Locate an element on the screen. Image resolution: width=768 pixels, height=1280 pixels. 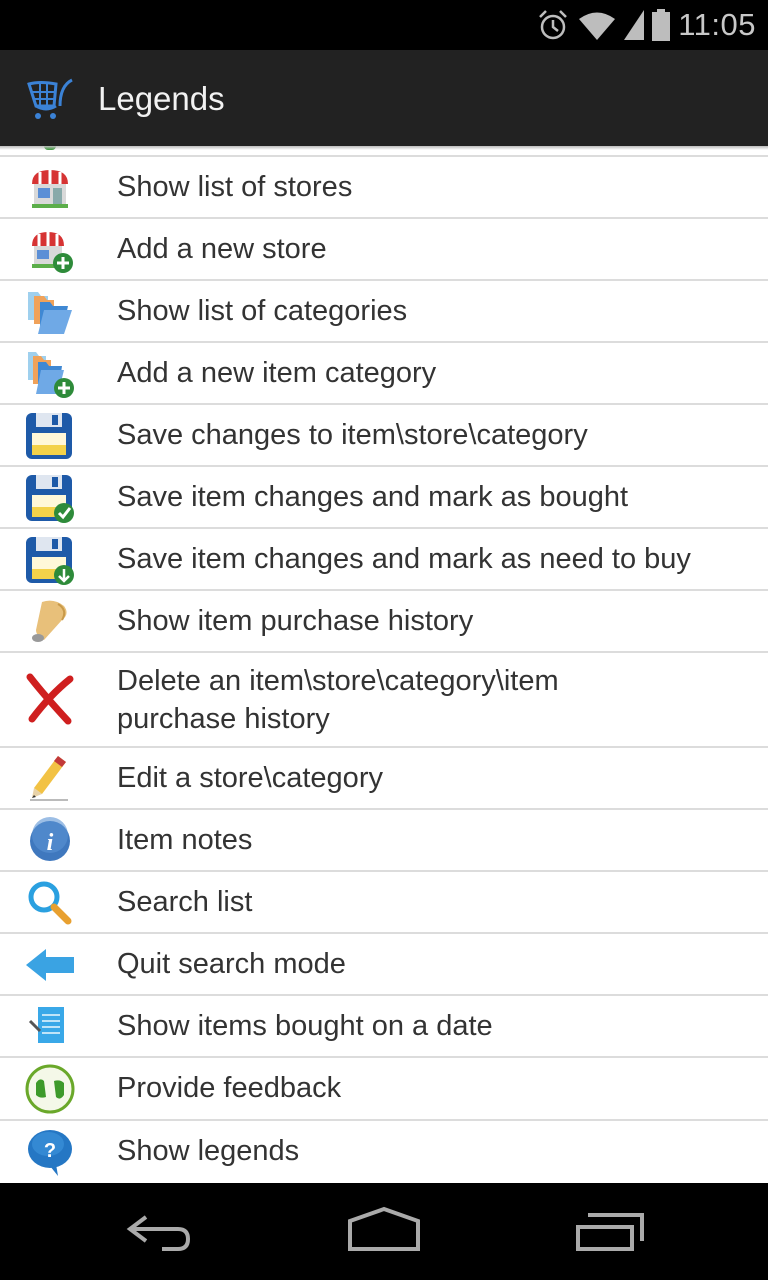
list-date-icon is located at coordinates (46, 1025).